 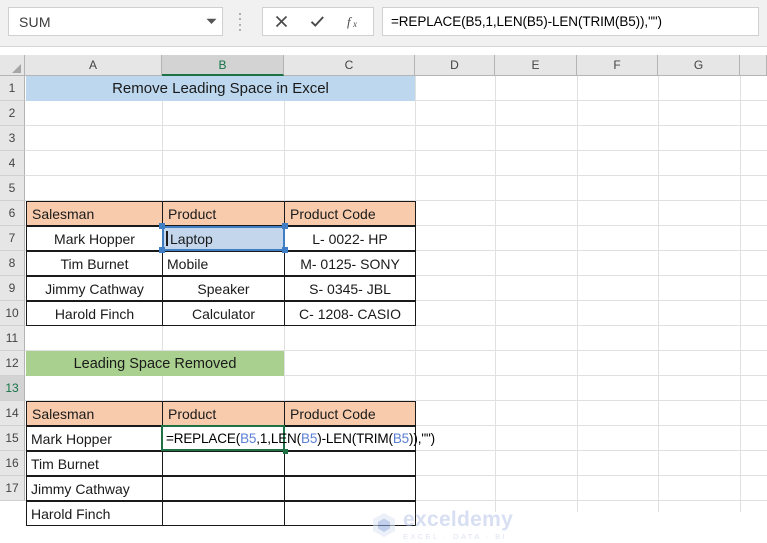 What do you see at coordinates (309, 438) in the screenshot?
I see `formula-token-3: B5` at bounding box center [309, 438].